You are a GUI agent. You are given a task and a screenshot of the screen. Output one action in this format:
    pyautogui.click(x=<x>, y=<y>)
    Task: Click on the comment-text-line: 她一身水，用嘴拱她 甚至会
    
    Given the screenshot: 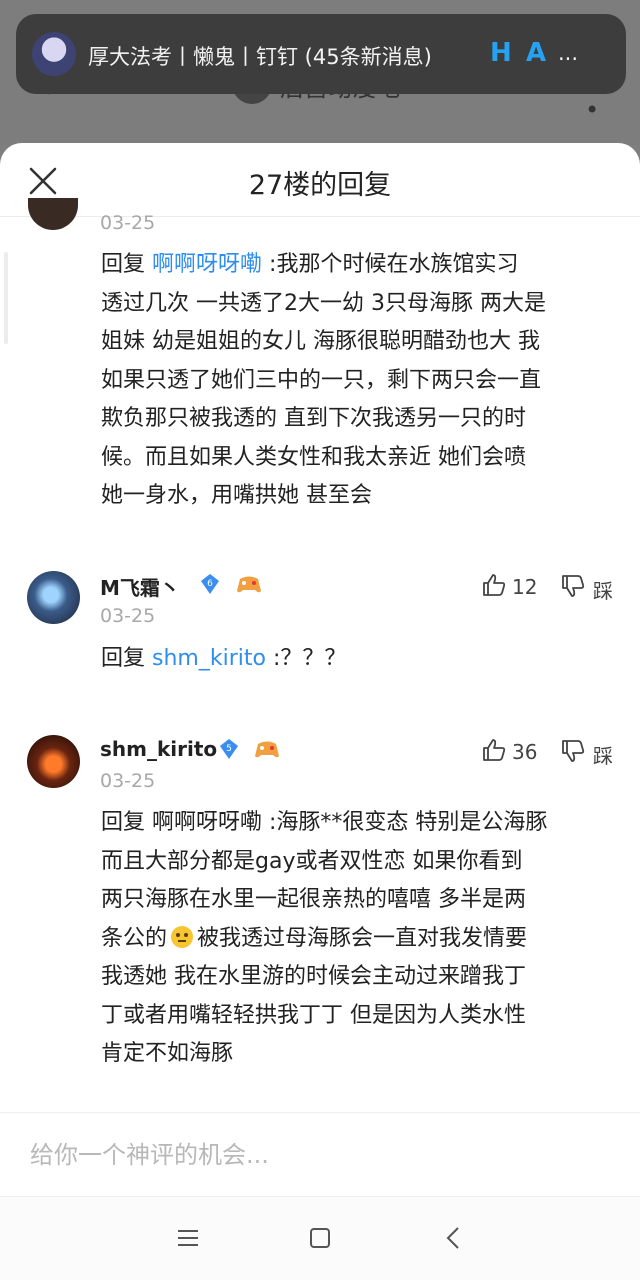 What is the action you would take?
    pyautogui.click(x=236, y=495)
    